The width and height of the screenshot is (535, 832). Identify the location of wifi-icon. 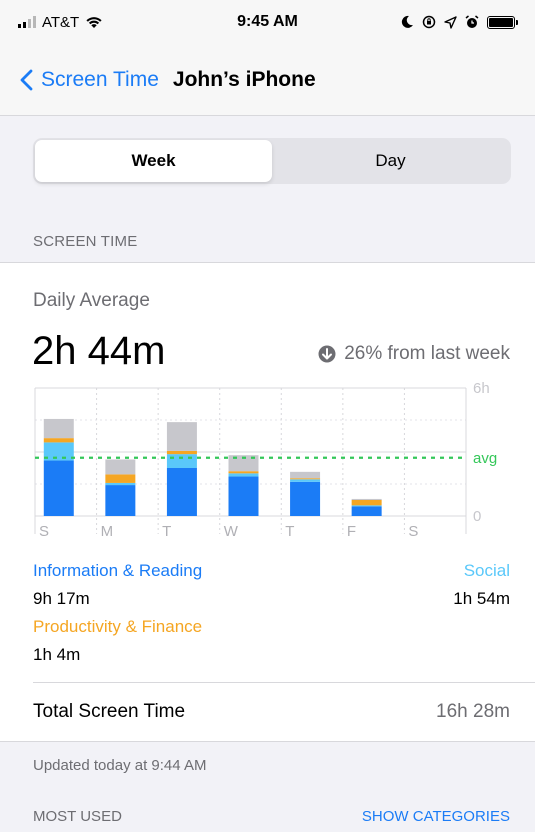
(94, 22).